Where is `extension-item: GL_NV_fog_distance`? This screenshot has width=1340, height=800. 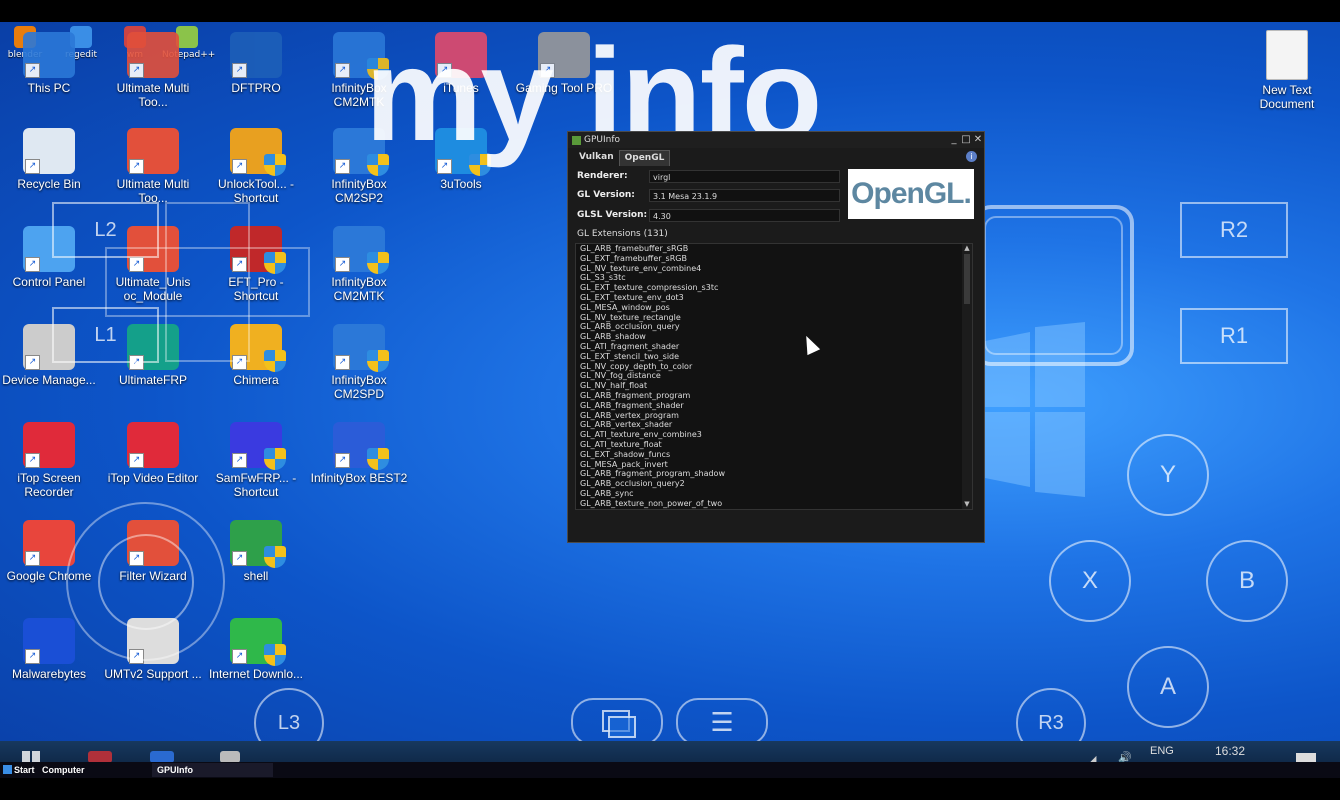
extension-item: GL_NV_fog_distance is located at coordinates (774, 376).